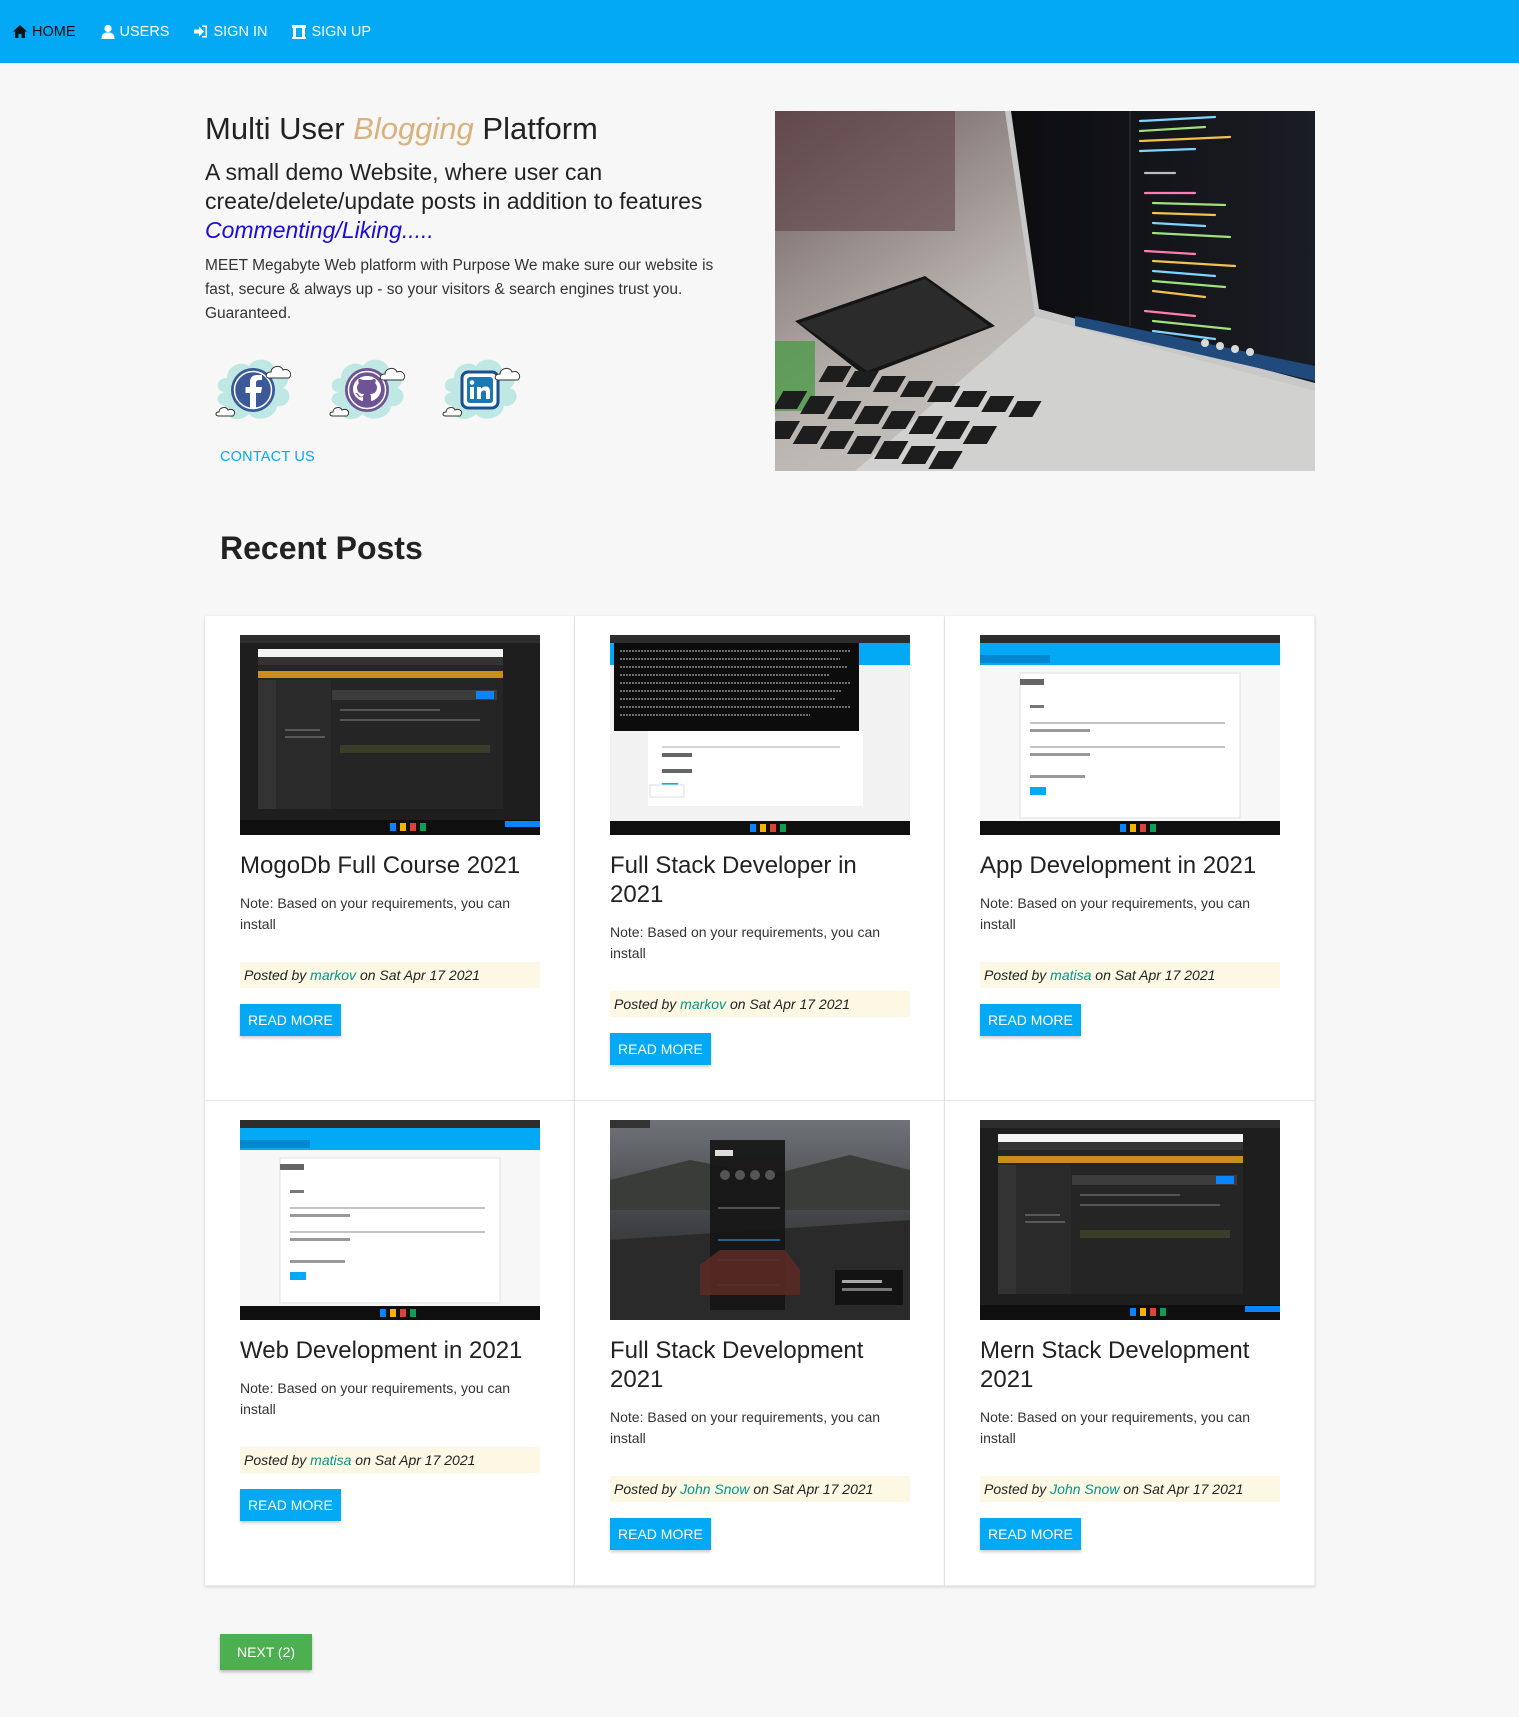  What do you see at coordinates (341, 31) in the screenshot?
I see `nav-sign-up-label: SIGN UP` at bounding box center [341, 31].